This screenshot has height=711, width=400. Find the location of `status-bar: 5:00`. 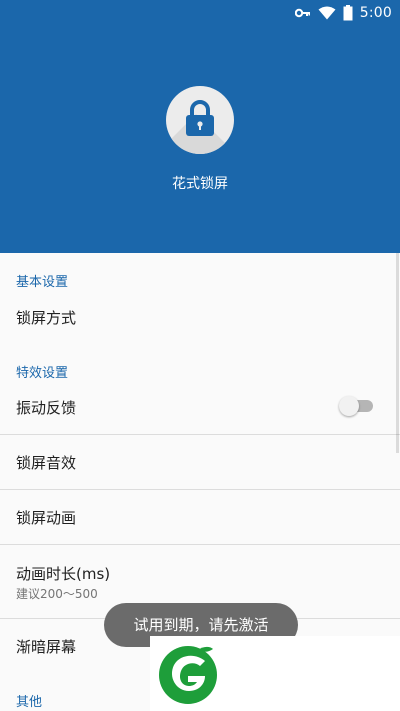

status-bar: 5:00 is located at coordinates (343, 13).